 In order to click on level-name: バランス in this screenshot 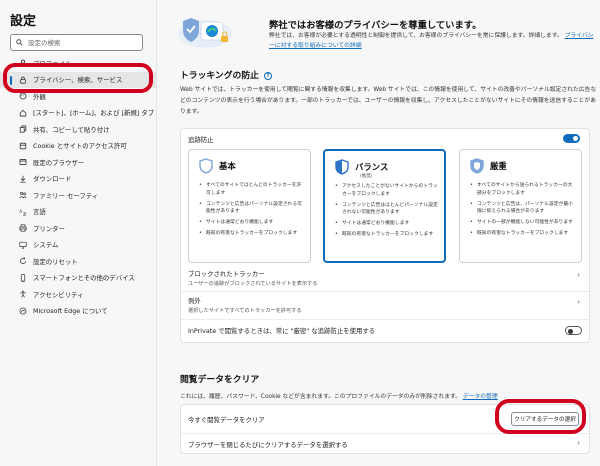, I will do `click(372, 167)`.